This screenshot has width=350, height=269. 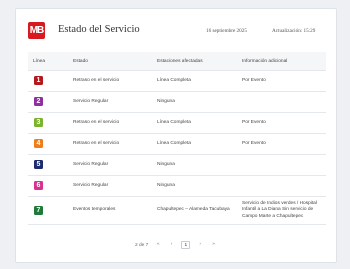 I want to click on current-page-button: 1, so click(x=186, y=245).